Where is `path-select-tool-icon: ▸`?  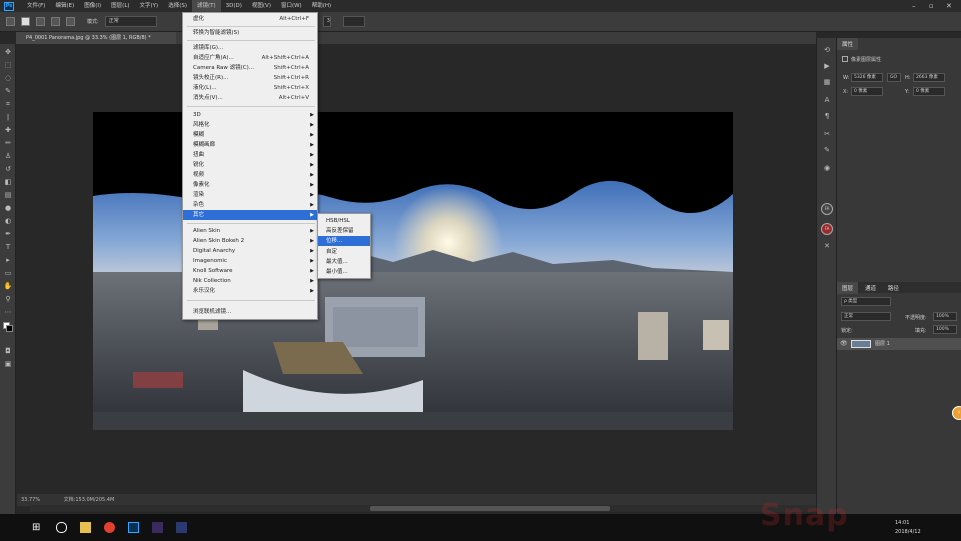 path-select-tool-icon: ▸ is located at coordinates (8, 260).